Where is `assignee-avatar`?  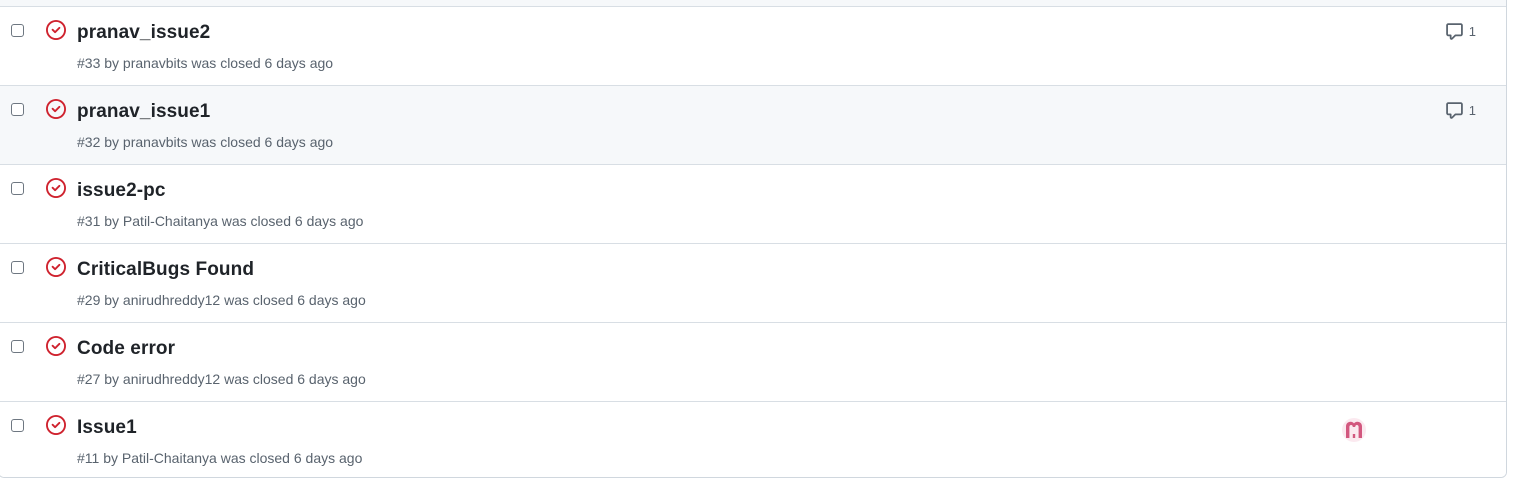 assignee-avatar is located at coordinates (1354, 430).